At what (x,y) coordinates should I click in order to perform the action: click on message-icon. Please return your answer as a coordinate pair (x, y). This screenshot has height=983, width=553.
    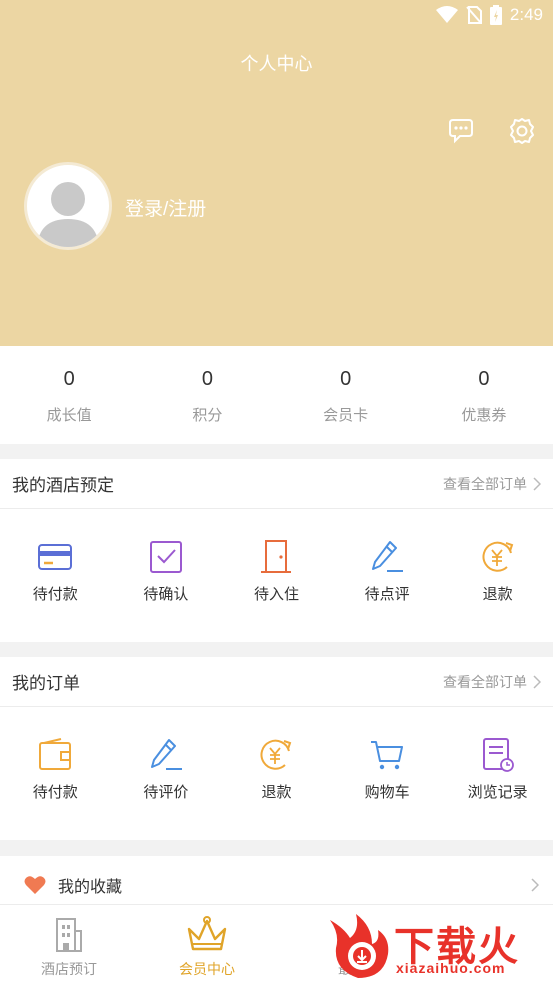
    Looking at the image, I should click on (461, 131).